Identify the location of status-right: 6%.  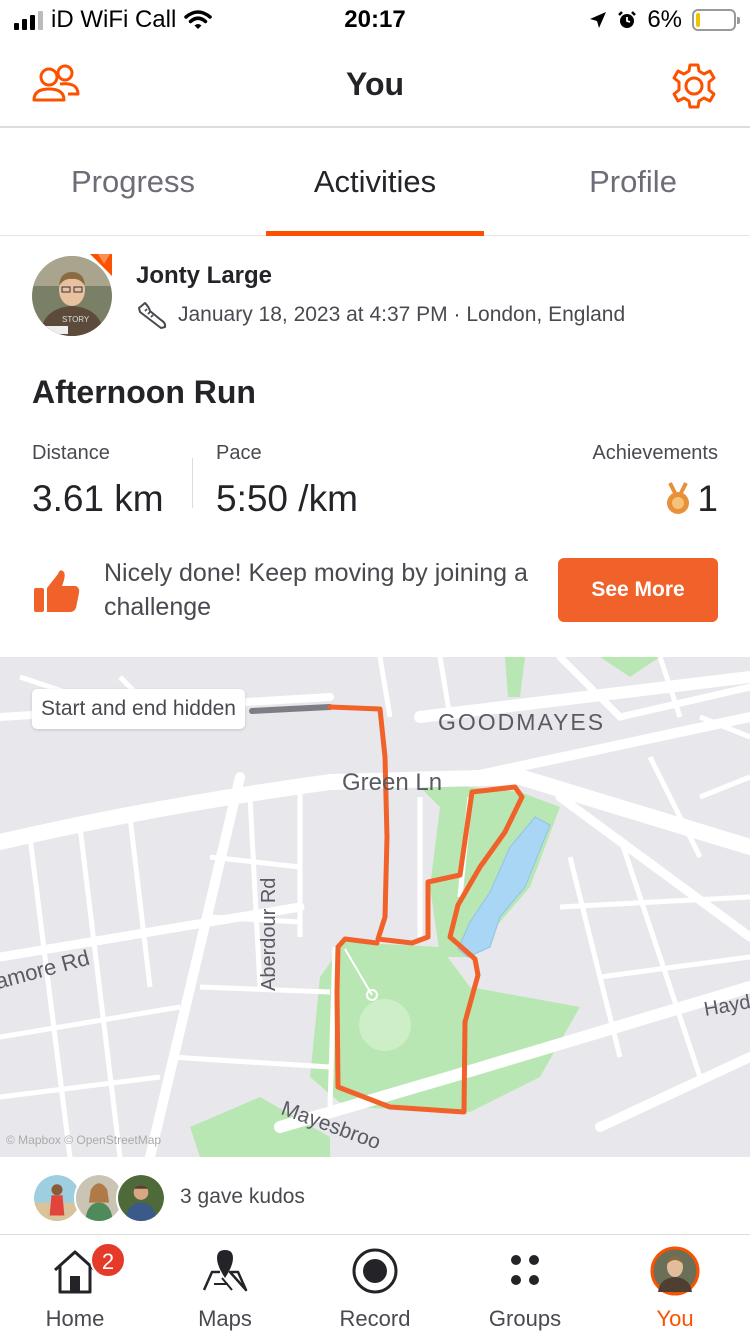
(664, 20).